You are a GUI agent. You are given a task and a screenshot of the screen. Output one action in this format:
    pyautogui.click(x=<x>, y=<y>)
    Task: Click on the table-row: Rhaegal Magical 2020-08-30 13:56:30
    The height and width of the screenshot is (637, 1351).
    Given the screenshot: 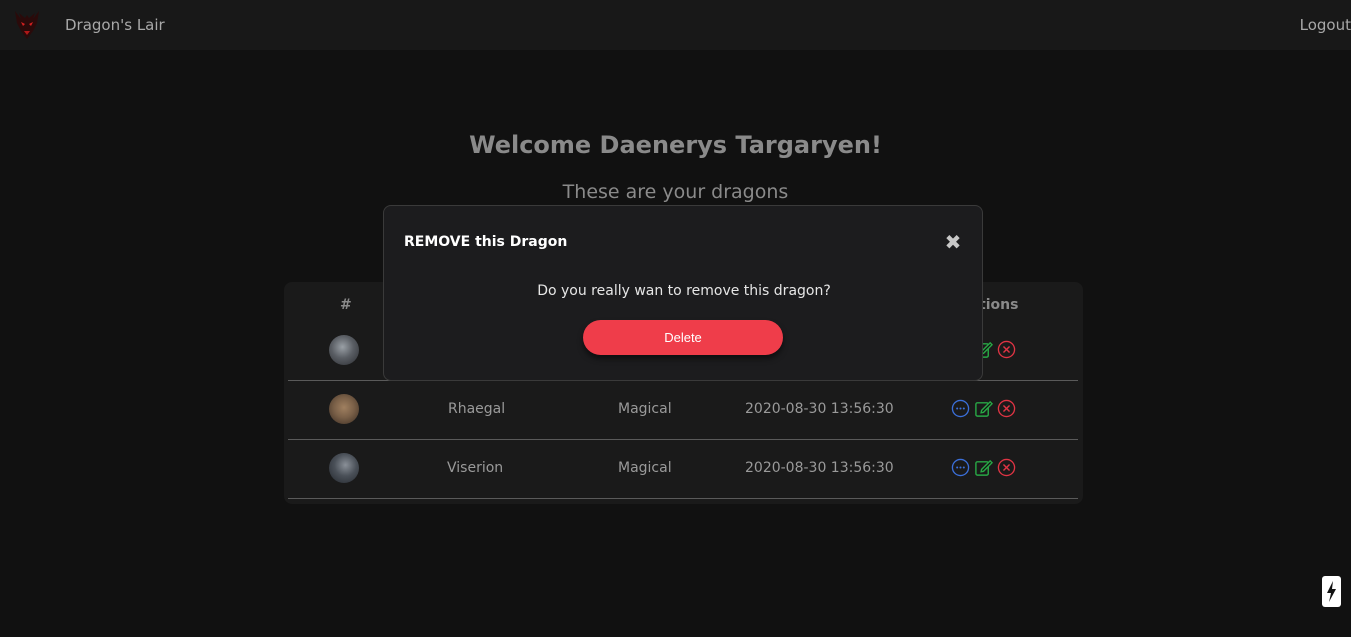 What is the action you would take?
    pyautogui.click(x=683, y=410)
    